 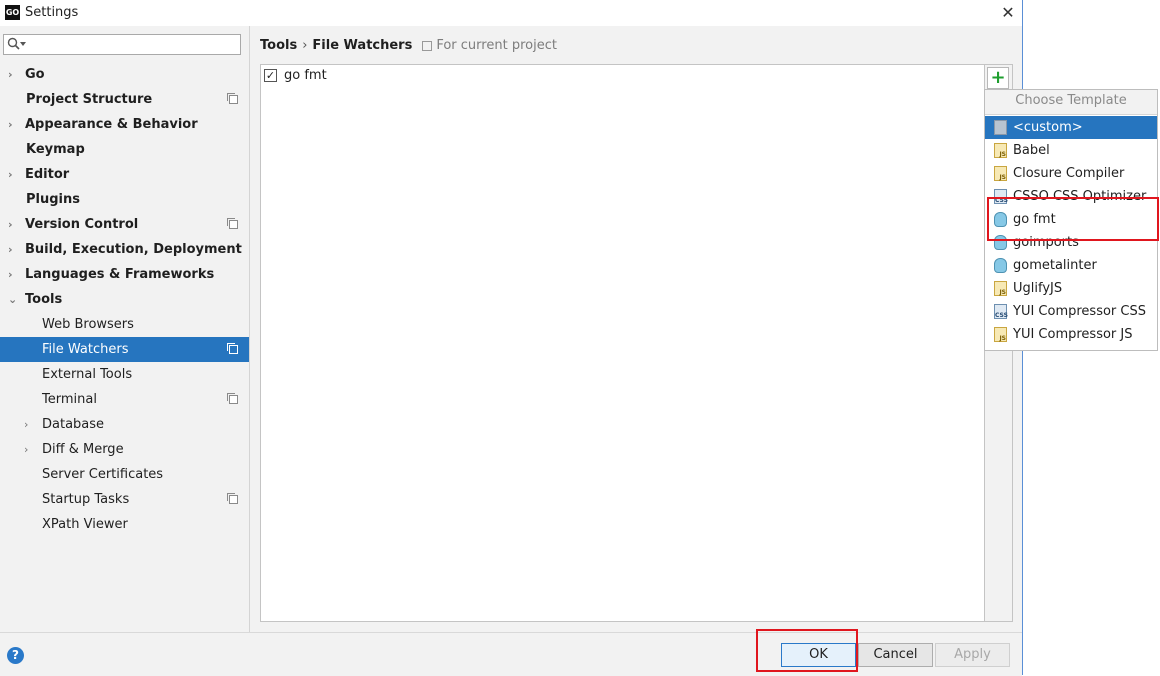 I want to click on sidebar-item-tools: ⌄ Tools, so click(x=124, y=299).